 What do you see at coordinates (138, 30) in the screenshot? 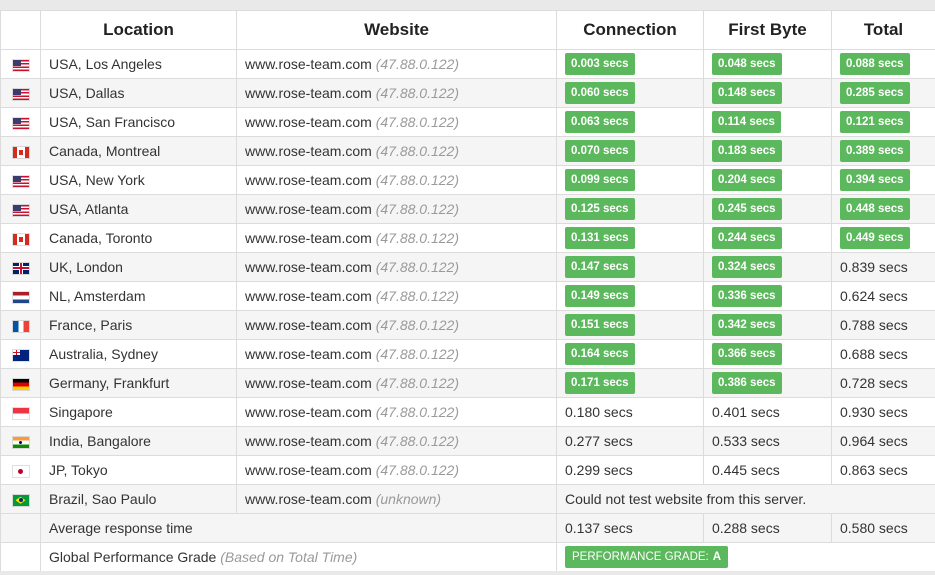
I see `header-location: Location` at bounding box center [138, 30].